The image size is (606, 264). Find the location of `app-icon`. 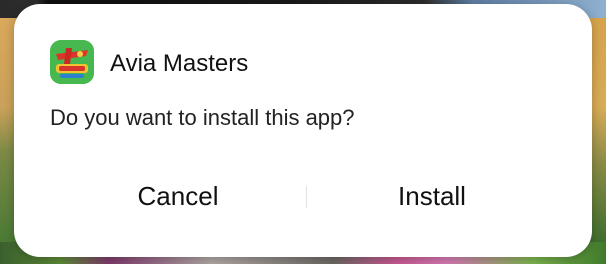

app-icon is located at coordinates (72, 62).